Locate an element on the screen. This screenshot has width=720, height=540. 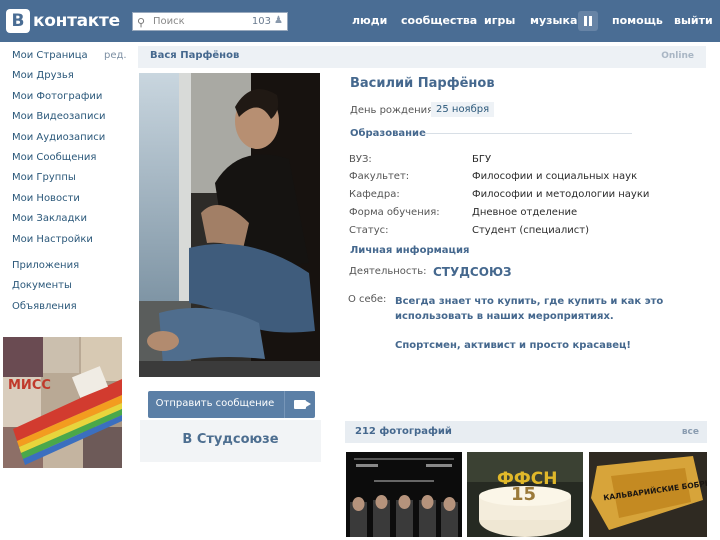
poster-word: МИСС is located at coordinates (29, 385).